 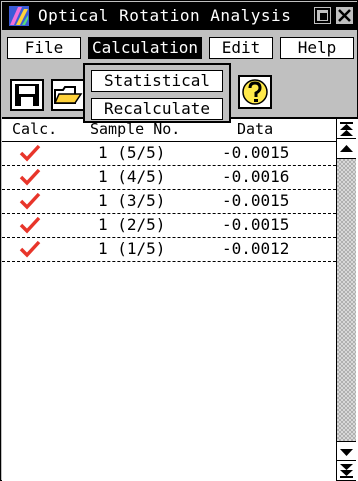 What do you see at coordinates (346, 129) in the screenshot?
I see `scroll-top-icon` at bounding box center [346, 129].